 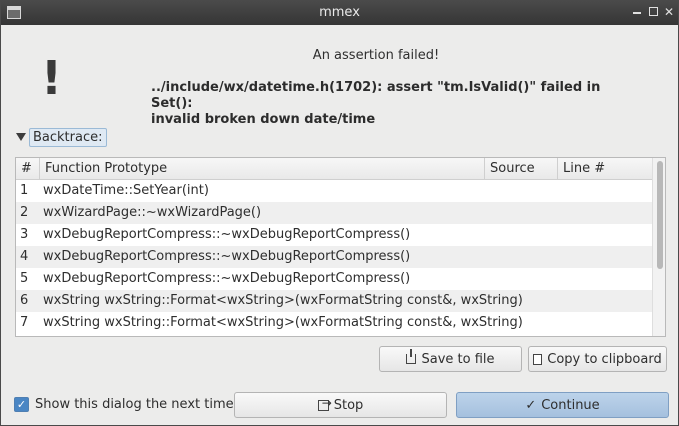 What do you see at coordinates (669, 12) in the screenshot?
I see `close-icon: ✕` at bounding box center [669, 12].